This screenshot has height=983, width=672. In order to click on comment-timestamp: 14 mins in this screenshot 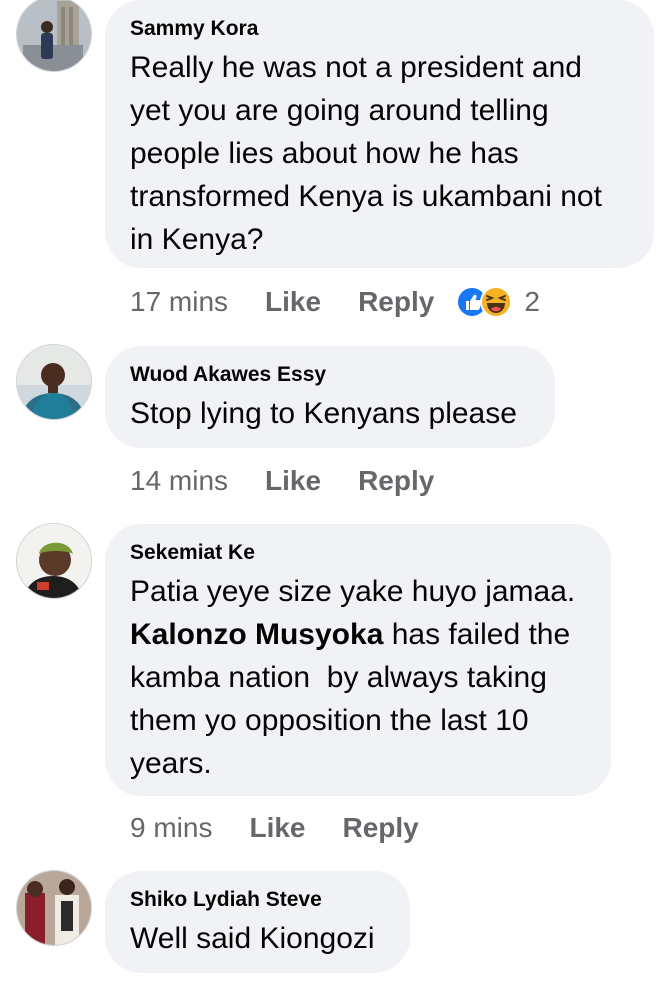, I will do `click(179, 481)`.